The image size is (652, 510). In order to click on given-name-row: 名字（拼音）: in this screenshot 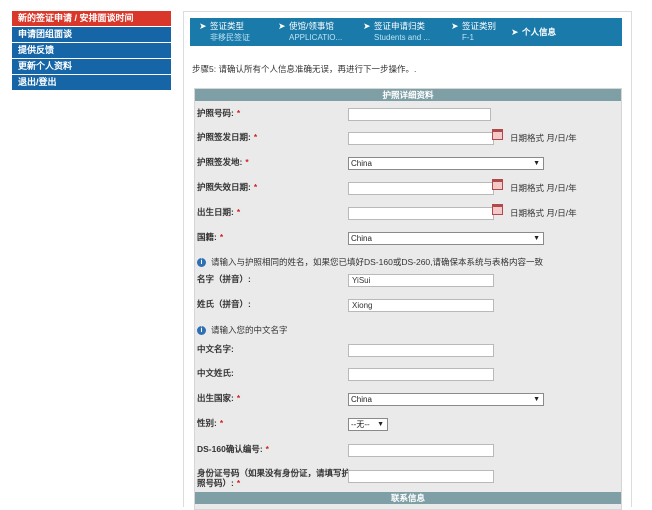, I will do `click(408, 283)`.